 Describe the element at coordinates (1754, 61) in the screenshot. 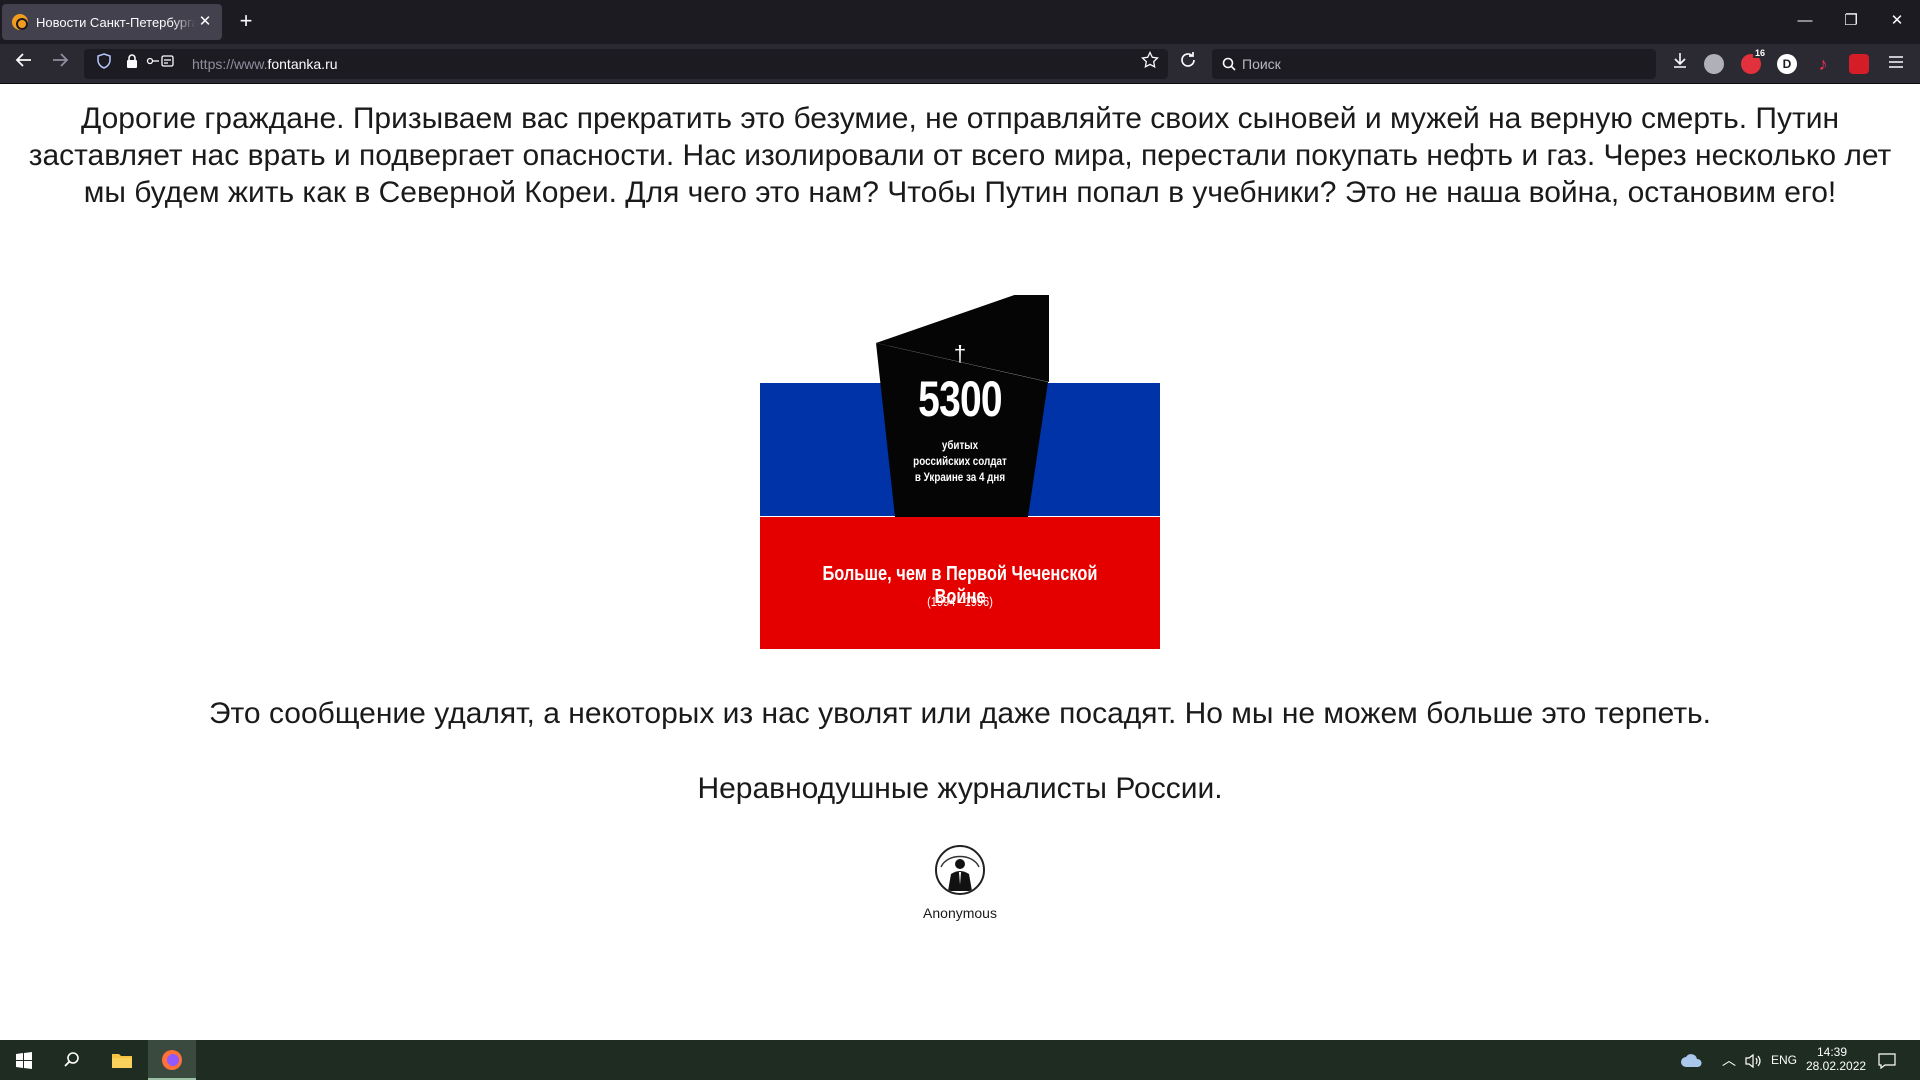

I see `adblock-extension-icon: 16` at that location.